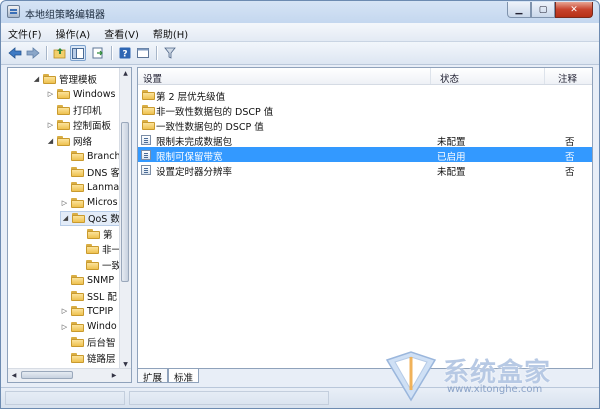 The width and height of the screenshot is (600, 409). Describe the element at coordinates (365, 155) in the screenshot. I see `list-row: 限制可保留带宽 已启用 否` at that location.